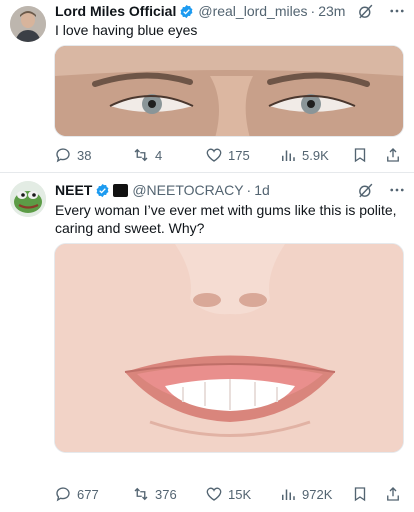  I want to click on reply-button: 38, so click(72, 155).